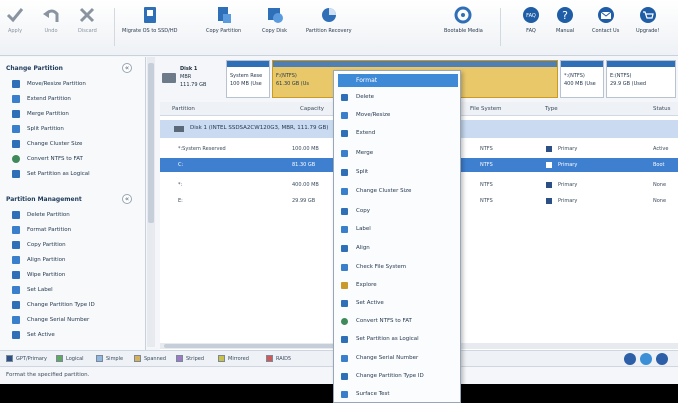 The width and height of the screenshot is (678, 403). Describe the element at coordinates (397, 286) in the screenshot. I see `context-menu-item-explore: Explore` at that location.